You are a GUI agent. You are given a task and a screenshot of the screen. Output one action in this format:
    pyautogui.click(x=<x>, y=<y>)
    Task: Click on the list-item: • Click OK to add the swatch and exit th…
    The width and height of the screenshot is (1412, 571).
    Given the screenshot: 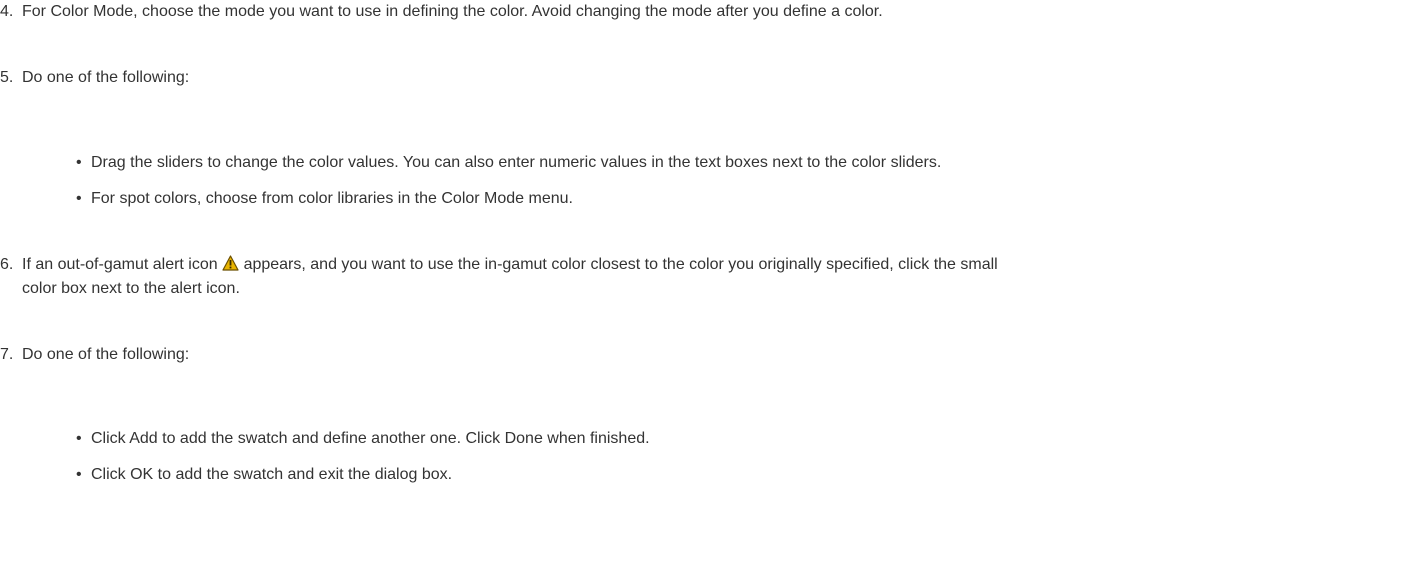 What is the action you would take?
    pyautogui.click(x=736, y=475)
    